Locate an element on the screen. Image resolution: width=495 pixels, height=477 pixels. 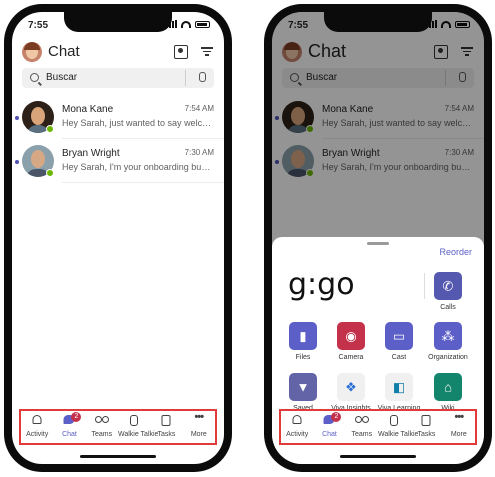
microphone-icon is located at coordinates (202, 77).